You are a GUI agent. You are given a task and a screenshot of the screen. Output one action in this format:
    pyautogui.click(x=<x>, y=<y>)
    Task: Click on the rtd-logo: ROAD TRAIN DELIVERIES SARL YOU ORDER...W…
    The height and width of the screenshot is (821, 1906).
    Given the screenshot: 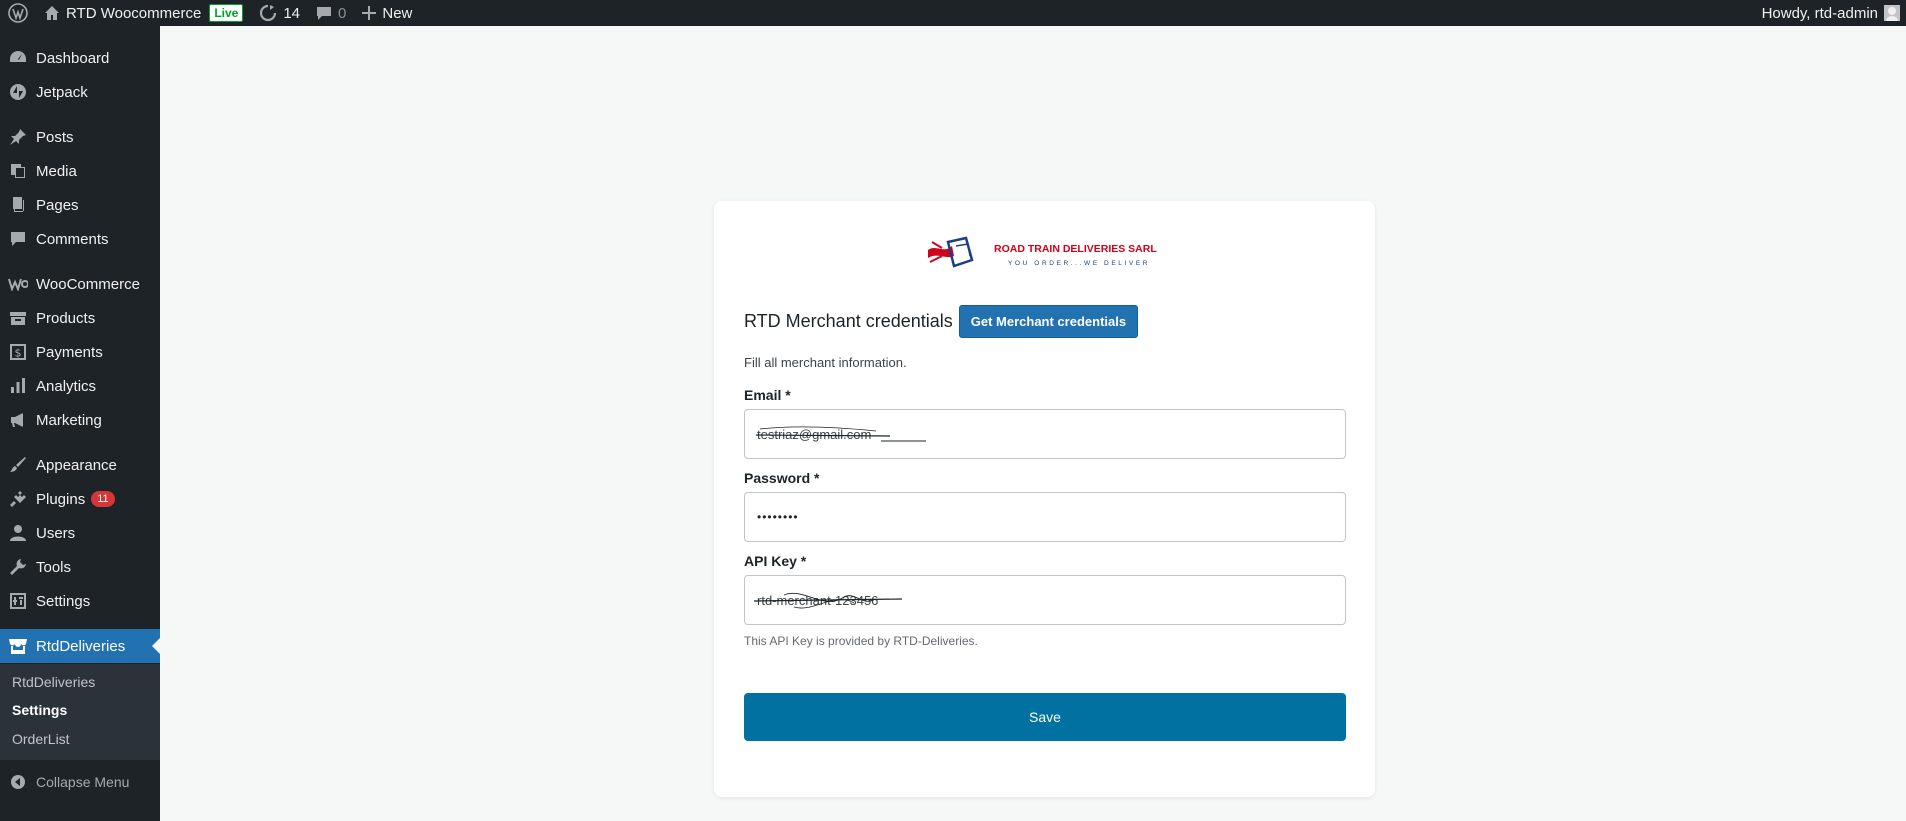 What is the action you would take?
    pyautogui.click(x=1042, y=252)
    